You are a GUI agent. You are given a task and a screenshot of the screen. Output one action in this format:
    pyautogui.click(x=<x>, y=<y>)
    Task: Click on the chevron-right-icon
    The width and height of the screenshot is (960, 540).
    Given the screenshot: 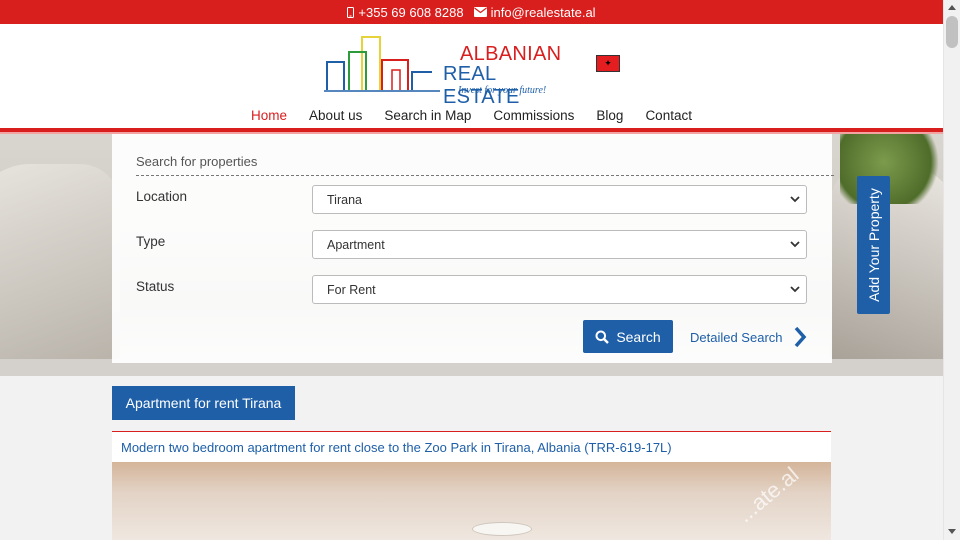 What is the action you would take?
    pyautogui.click(x=800, y=337)
    